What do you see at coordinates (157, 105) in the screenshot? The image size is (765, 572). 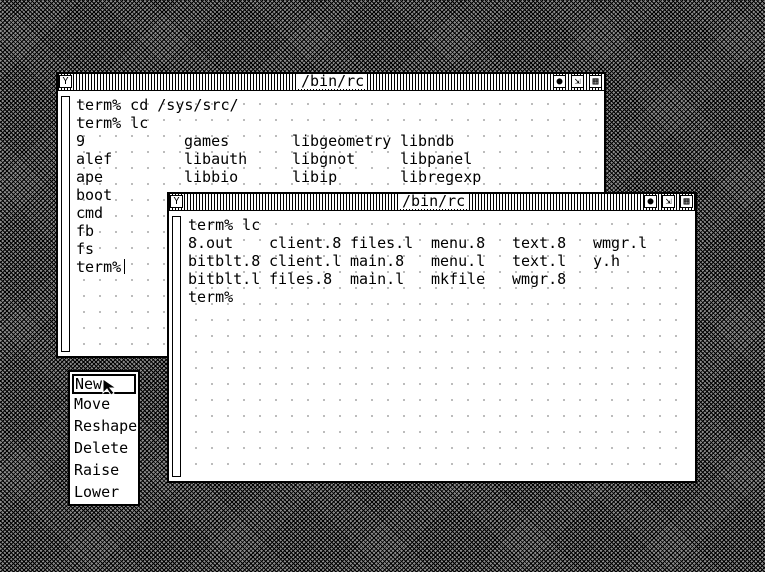 I see `terminal-line: term% cd /sys/src/` at bounding box center [157, 105].